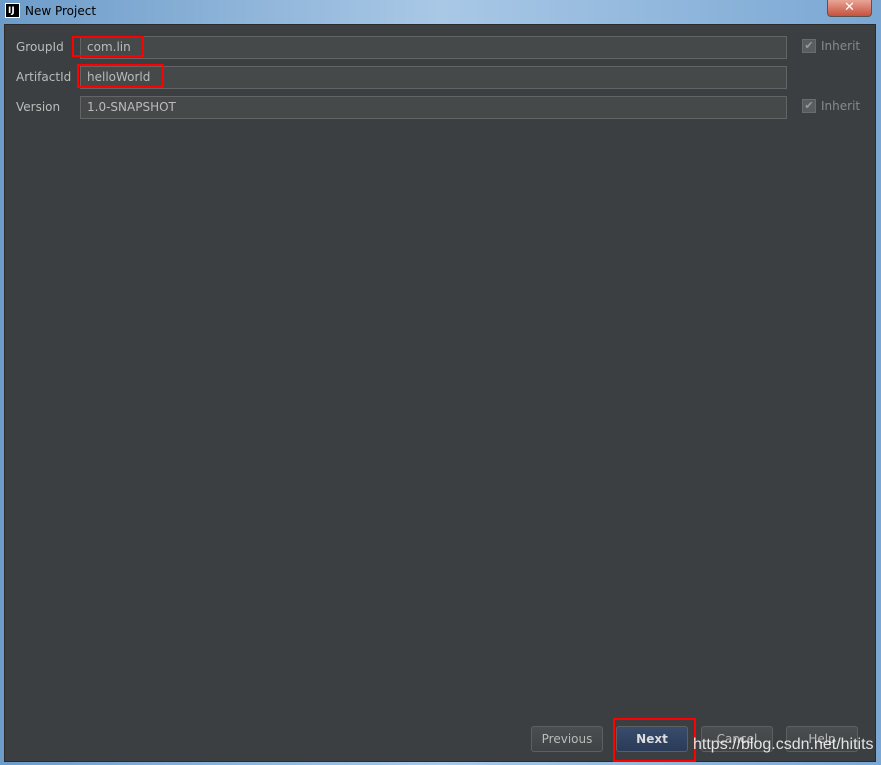  I want to click on next-highlight, so click(654, 740).